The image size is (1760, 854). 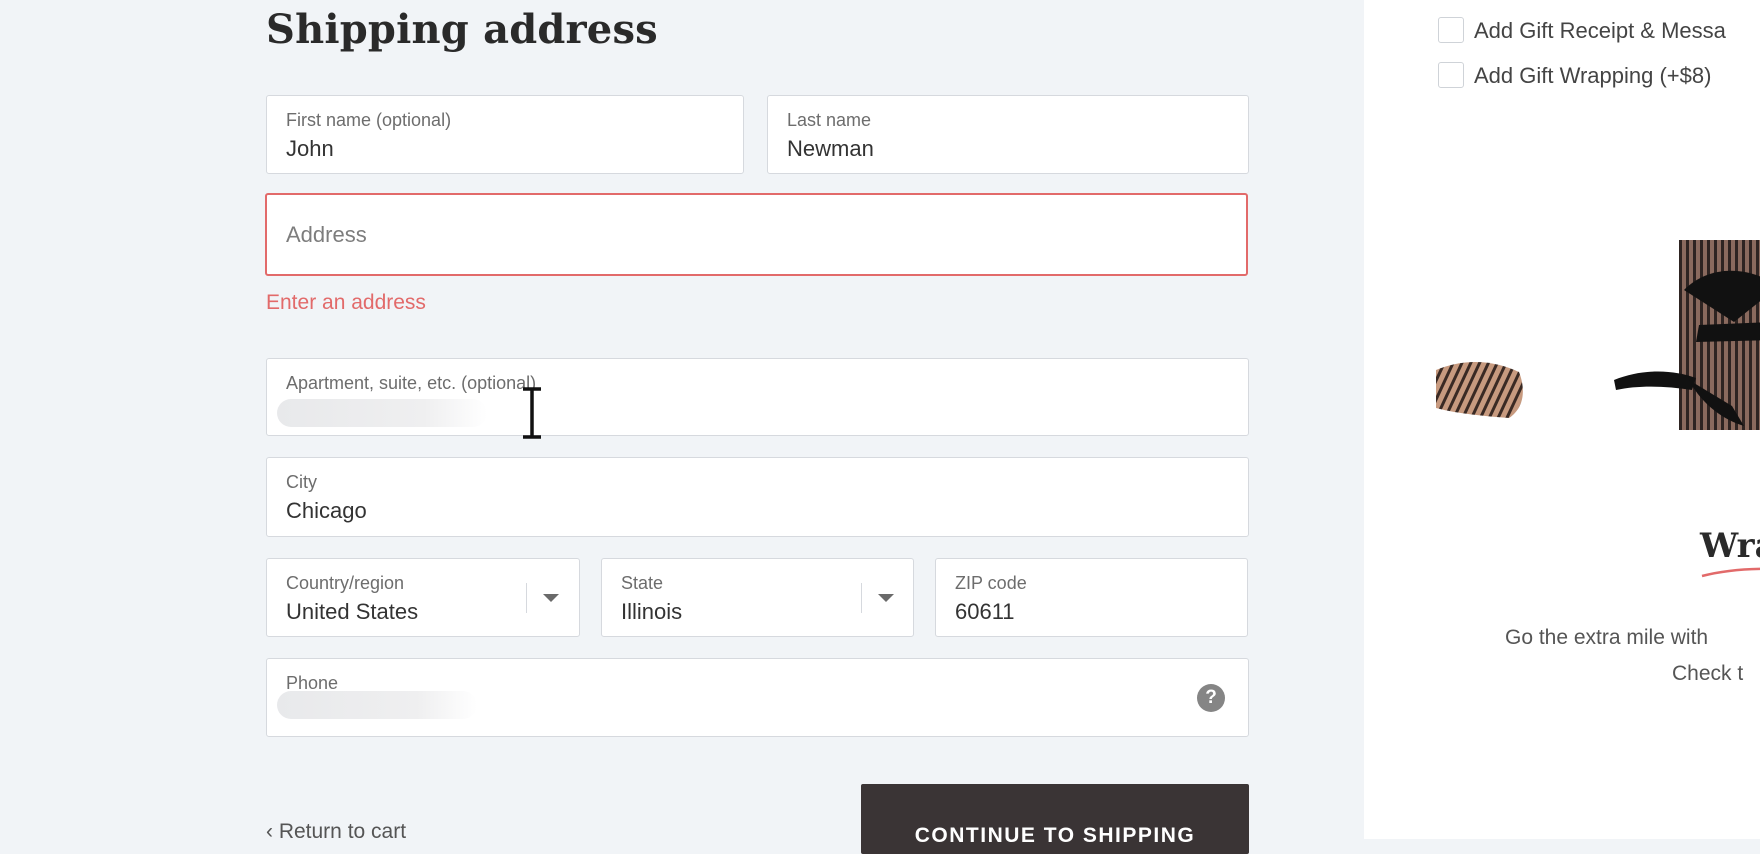 I want to click on address-error-message: Enter an address, so click(x=346, y=302).